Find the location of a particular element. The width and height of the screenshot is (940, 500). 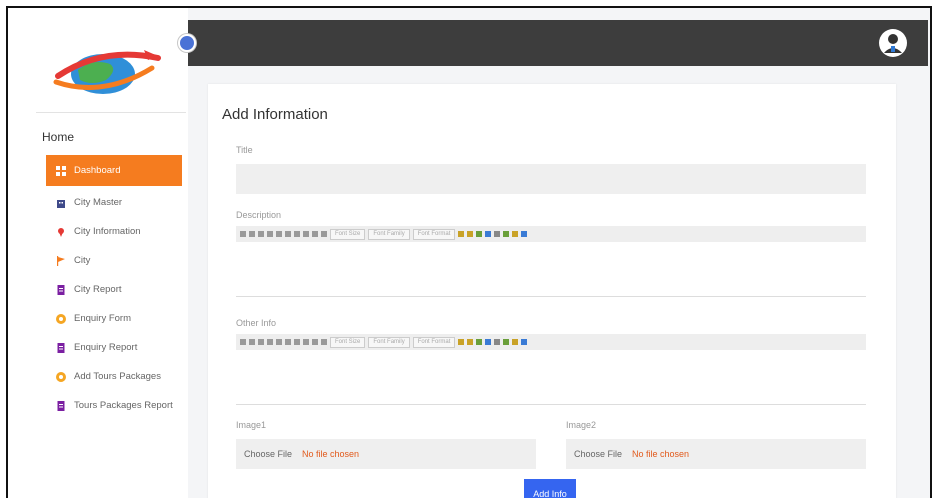

building-icon is located at coordinates (61, 203).